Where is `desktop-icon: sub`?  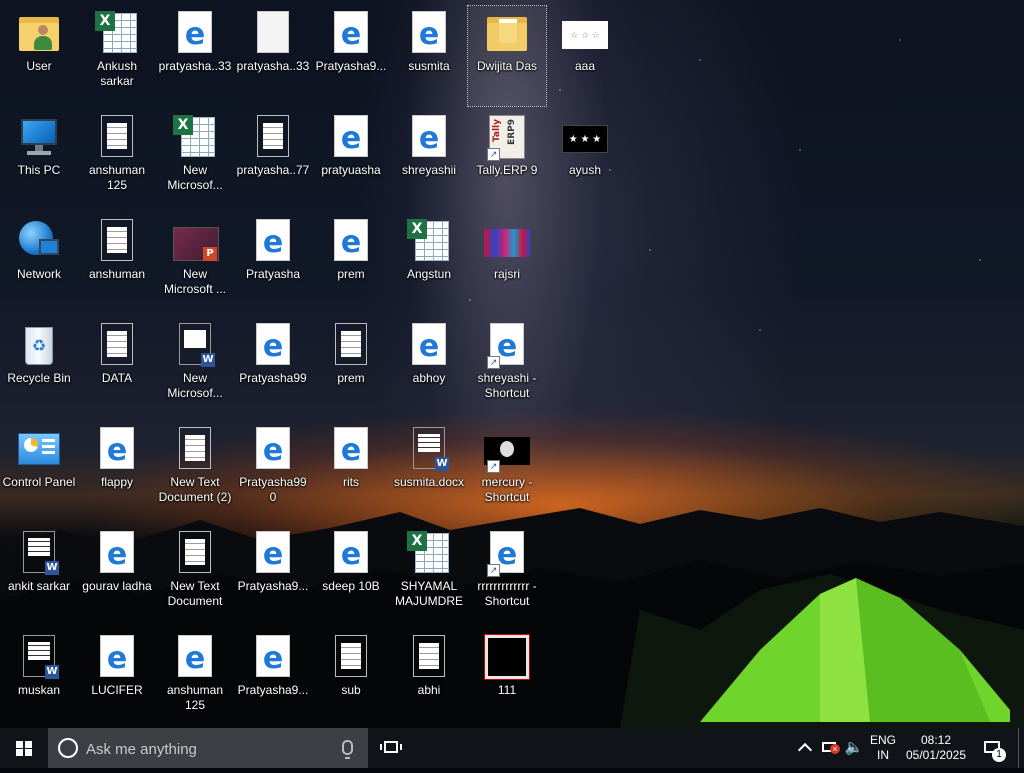 desktop-icon: sub is located at coordinates (351, 679).